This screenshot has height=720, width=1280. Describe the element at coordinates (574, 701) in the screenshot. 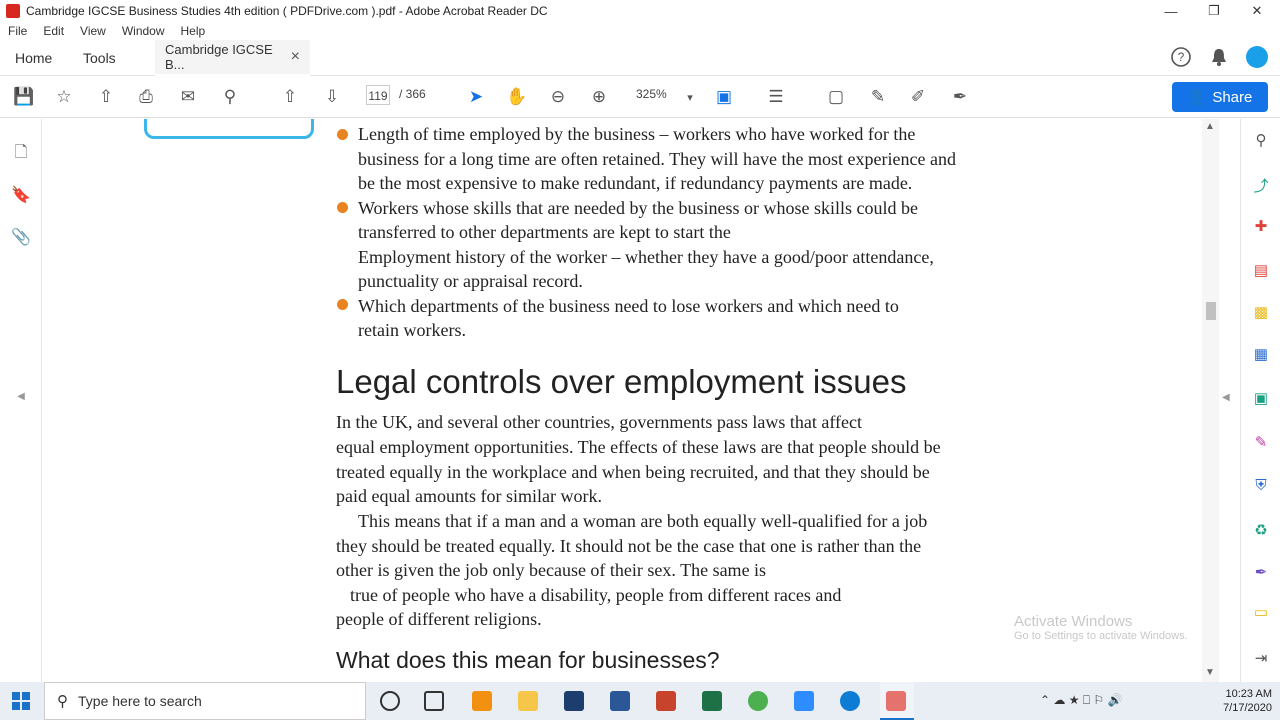

I see `photoshop-icon` at that location.